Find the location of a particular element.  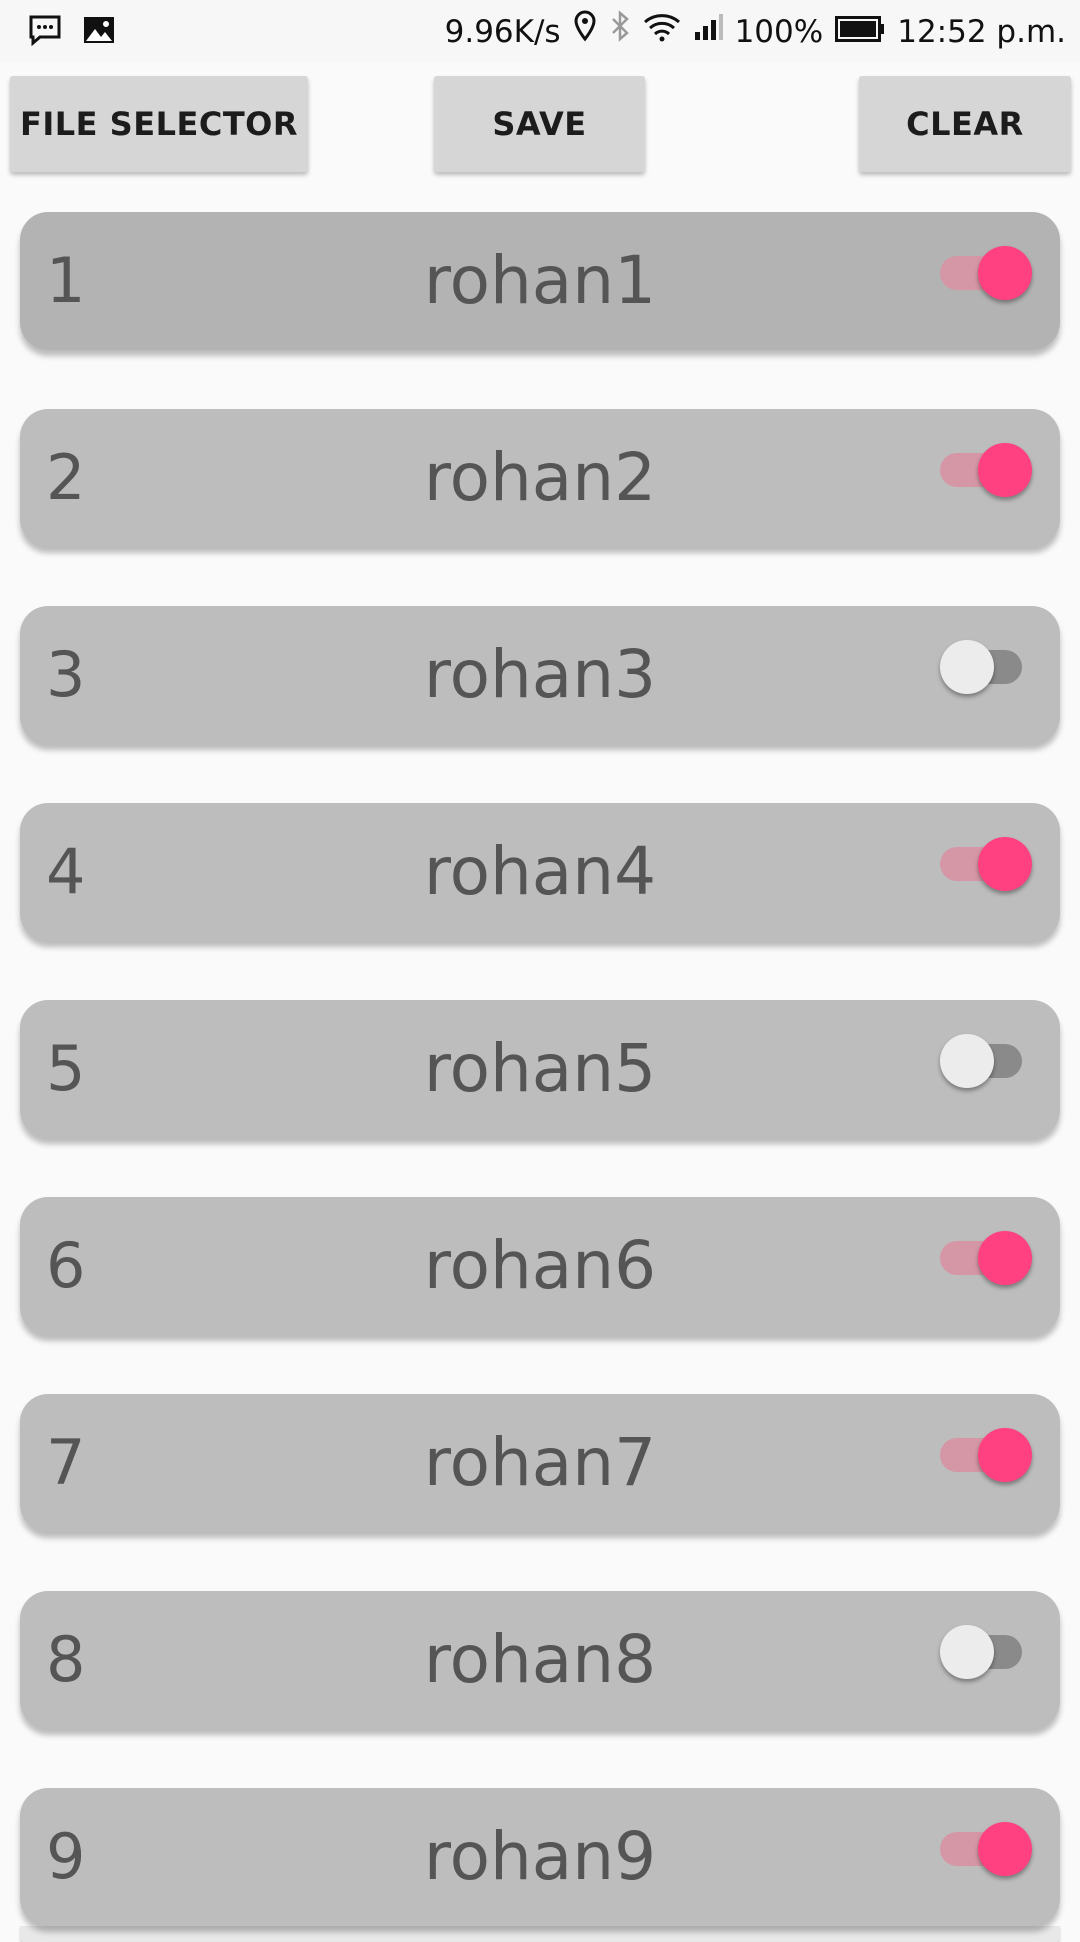

bluetooth-icon is located at coordinates (620, 32).